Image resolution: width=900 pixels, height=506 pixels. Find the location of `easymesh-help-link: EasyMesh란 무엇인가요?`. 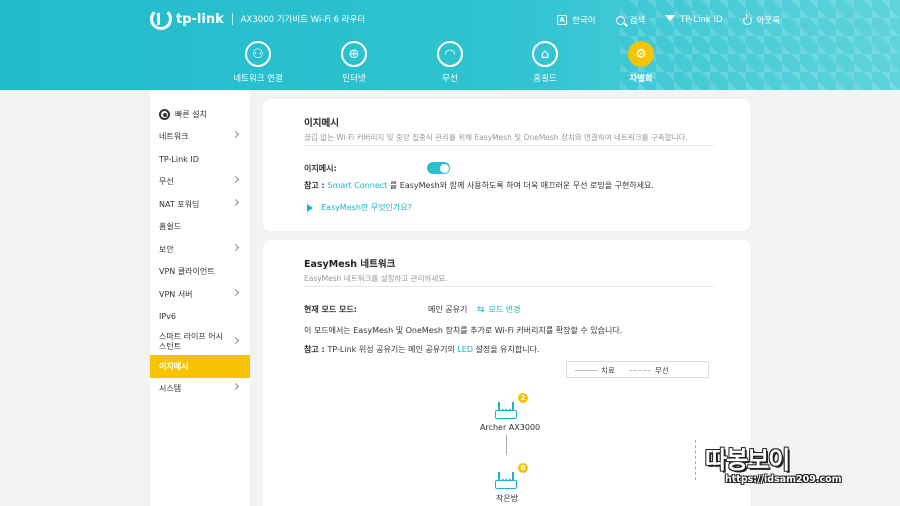

easymesh-help-link: EasyMesh란 무엇인가요? is located at coordinates (359, 207).